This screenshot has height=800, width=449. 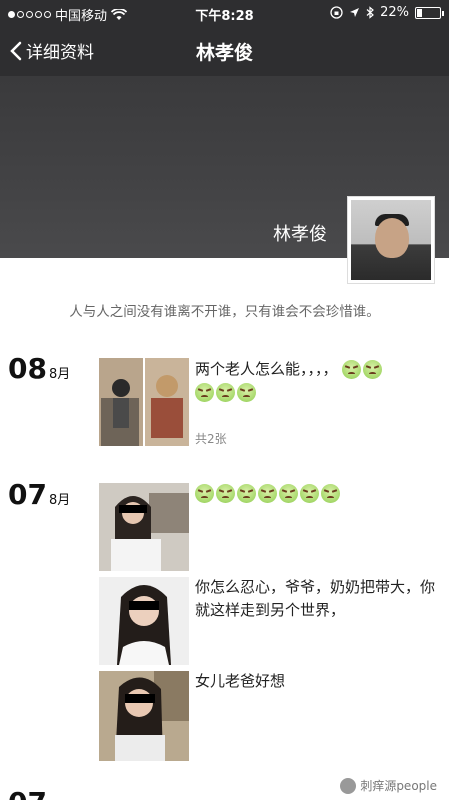 I want to click on nav-bar: 详细资料 林孝俊, so click(x=224, y=51).